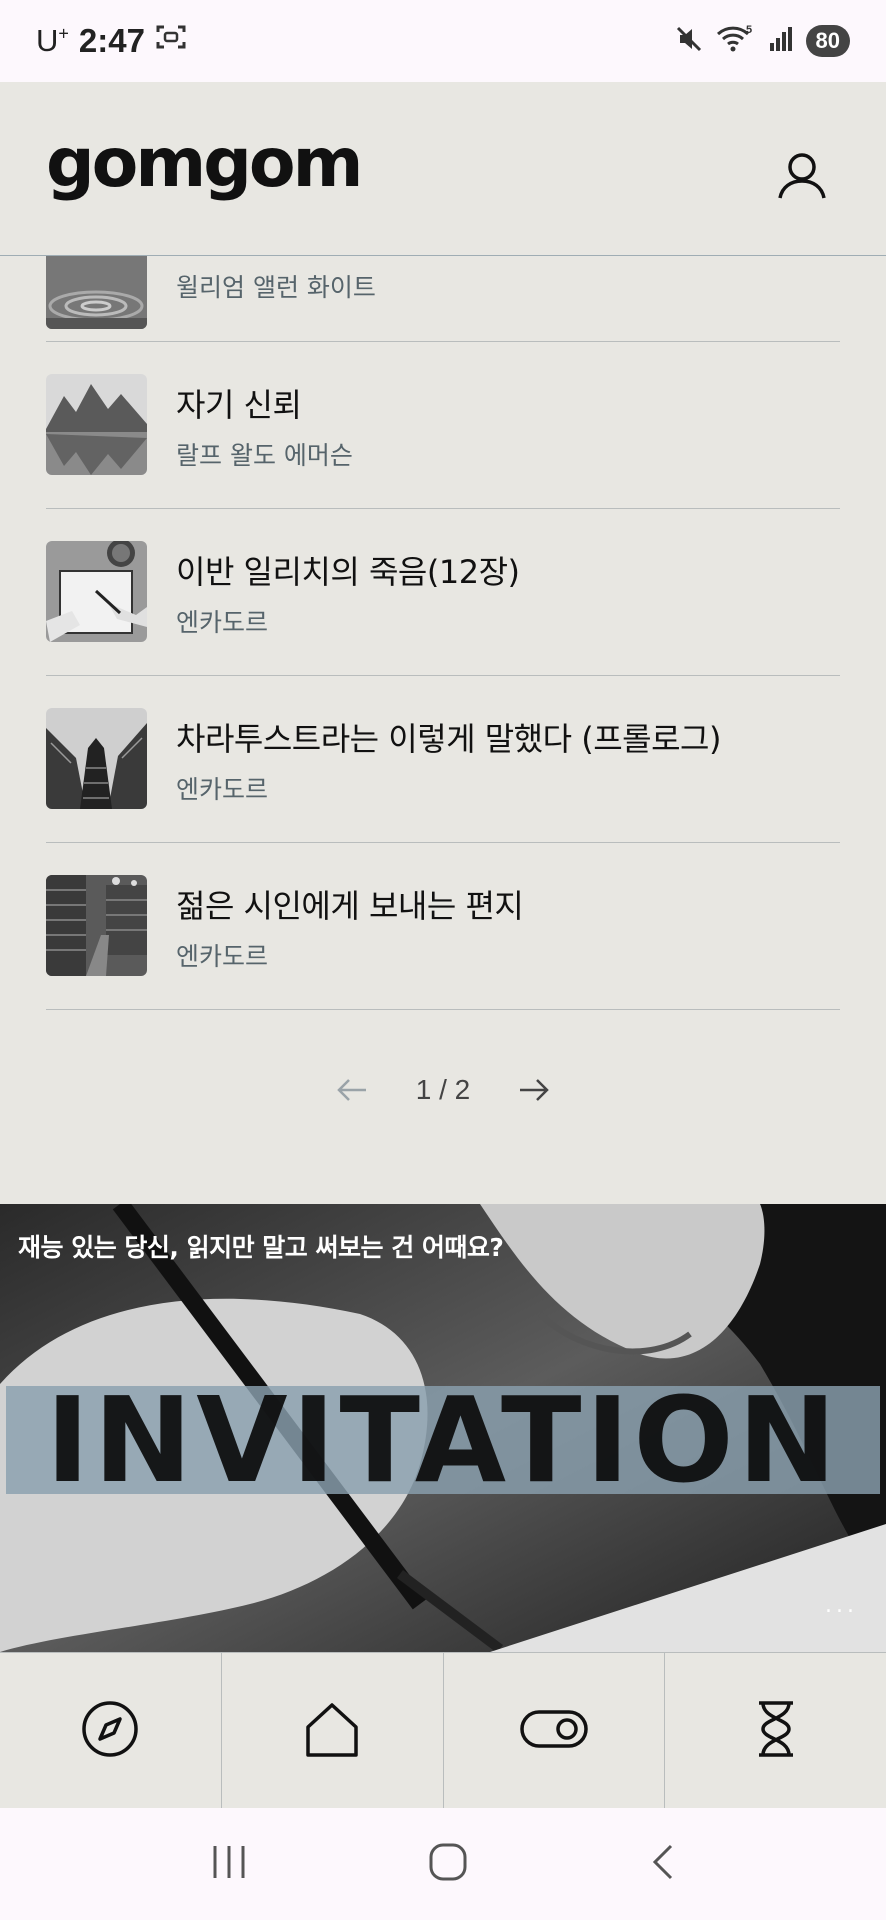  I want to click on banner-headline: INVITATION, so click(443, 1440).